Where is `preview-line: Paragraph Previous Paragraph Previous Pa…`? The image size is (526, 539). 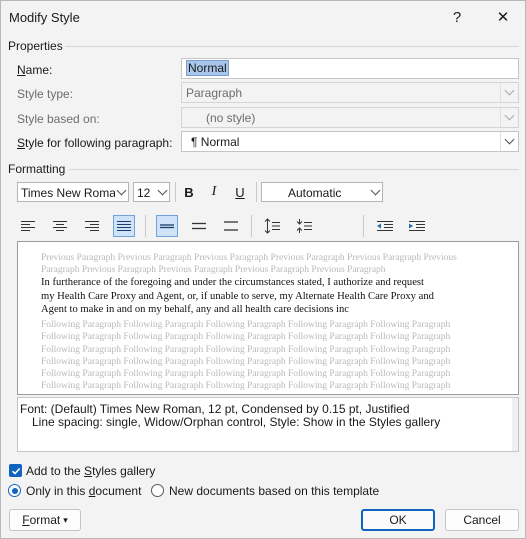 preview-line: Paragraph Previous Paragraph Previous Pa… is located at coordinates (213, 270).